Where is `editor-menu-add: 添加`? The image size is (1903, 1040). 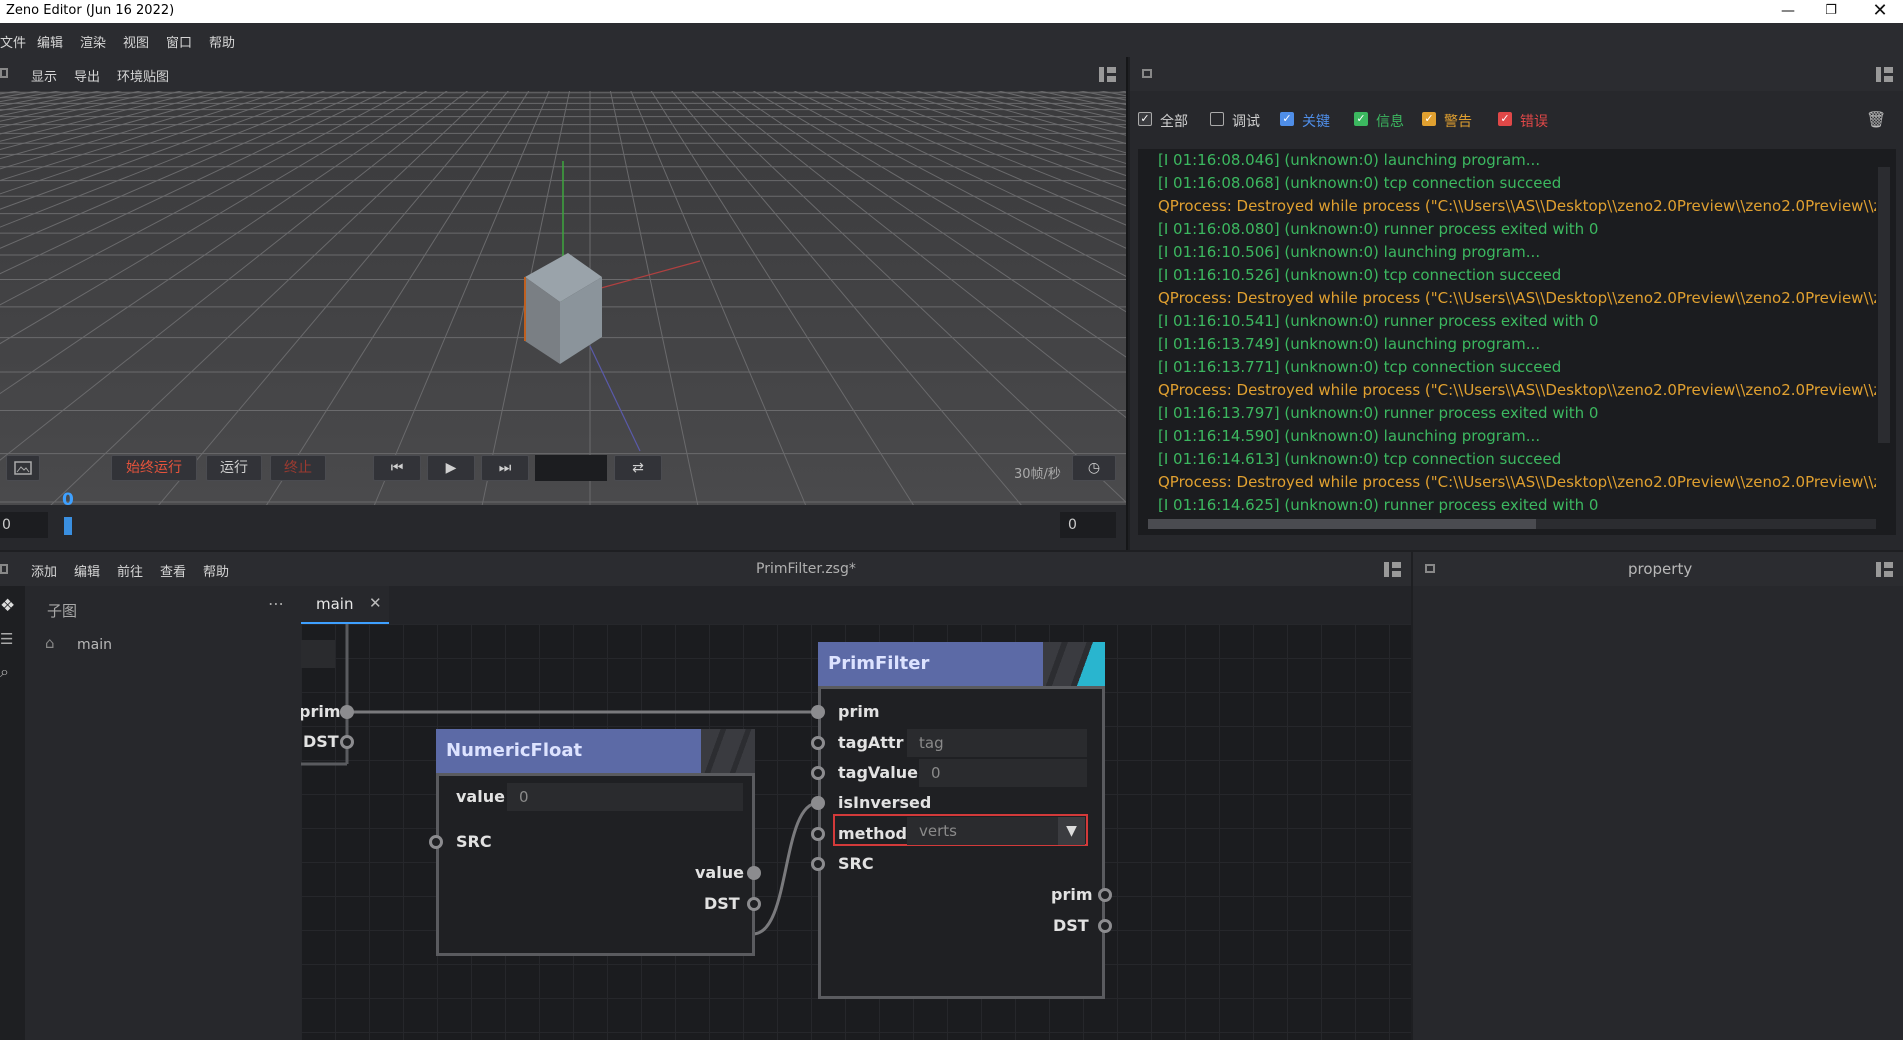
editor-menu-add: 添加 is located at coordinates (44, 570).